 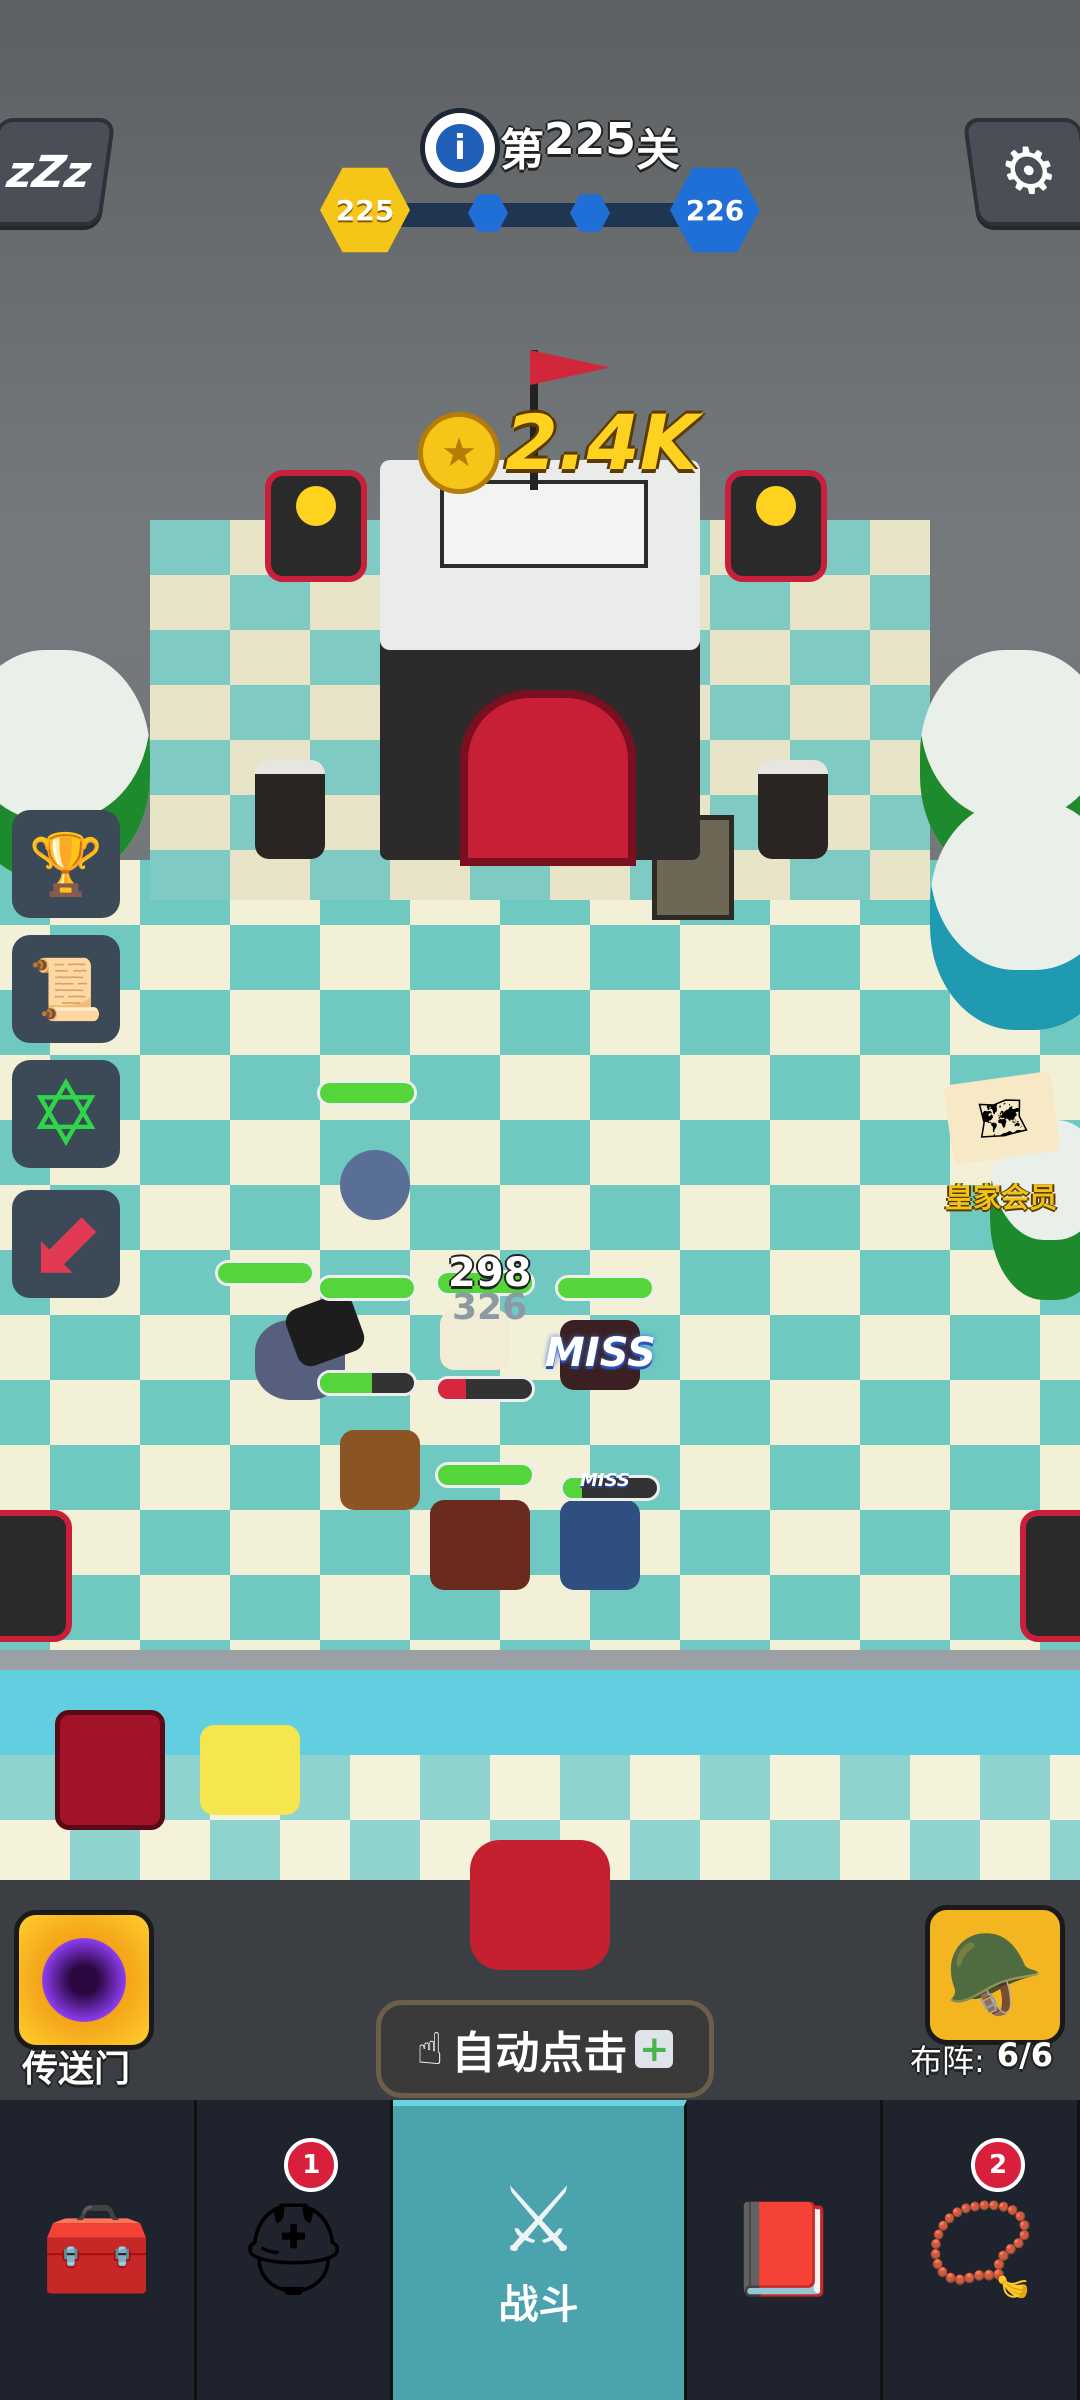 What do you see at coordinates (36, 1576) in the screenshot?
I see `brazier-far-left` at bounding box center [36, 1576].